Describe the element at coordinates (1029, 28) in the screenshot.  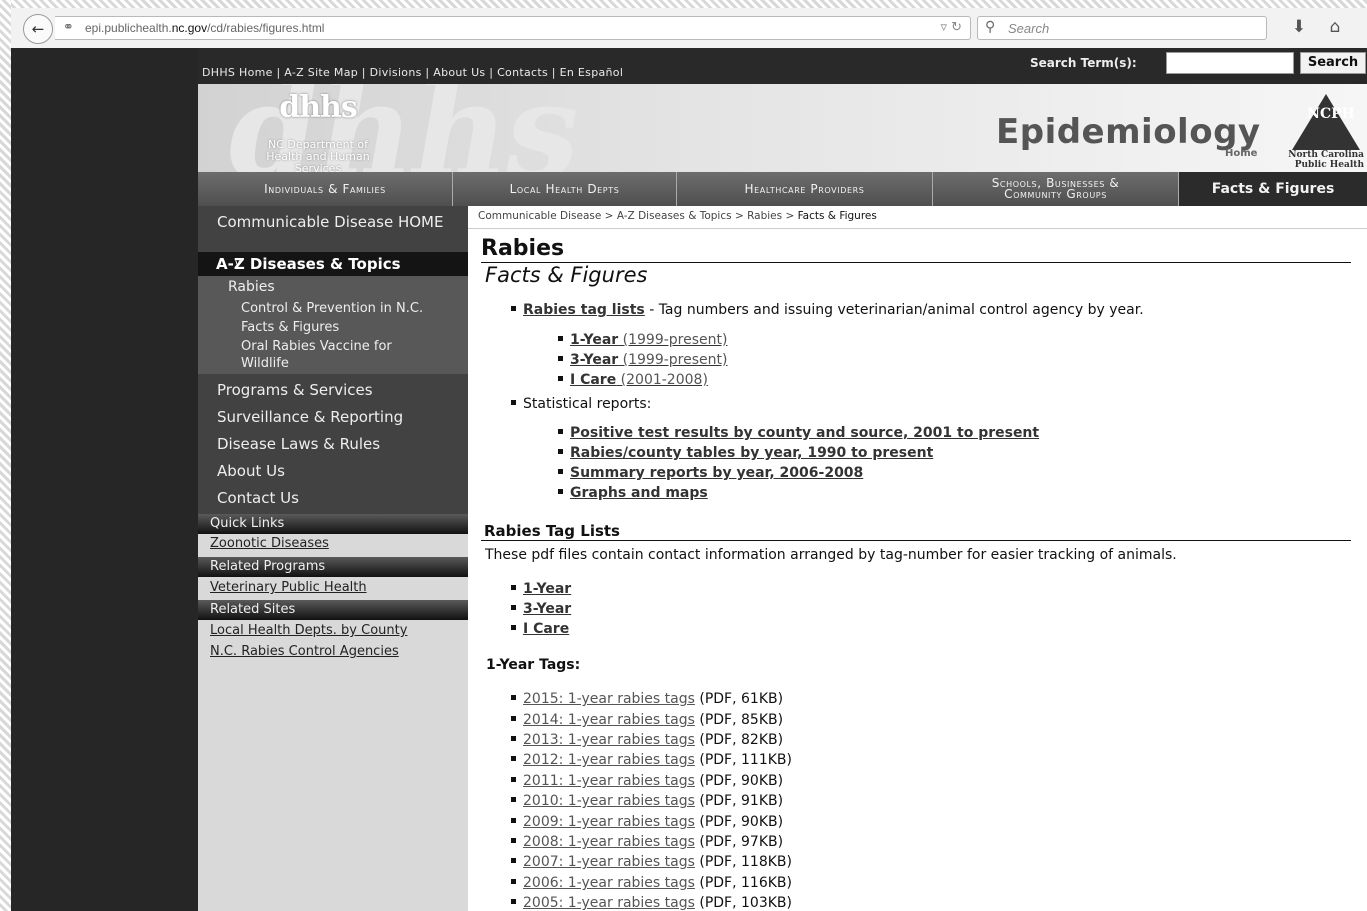
I see `browser-search-placeholder: Search` at that location.